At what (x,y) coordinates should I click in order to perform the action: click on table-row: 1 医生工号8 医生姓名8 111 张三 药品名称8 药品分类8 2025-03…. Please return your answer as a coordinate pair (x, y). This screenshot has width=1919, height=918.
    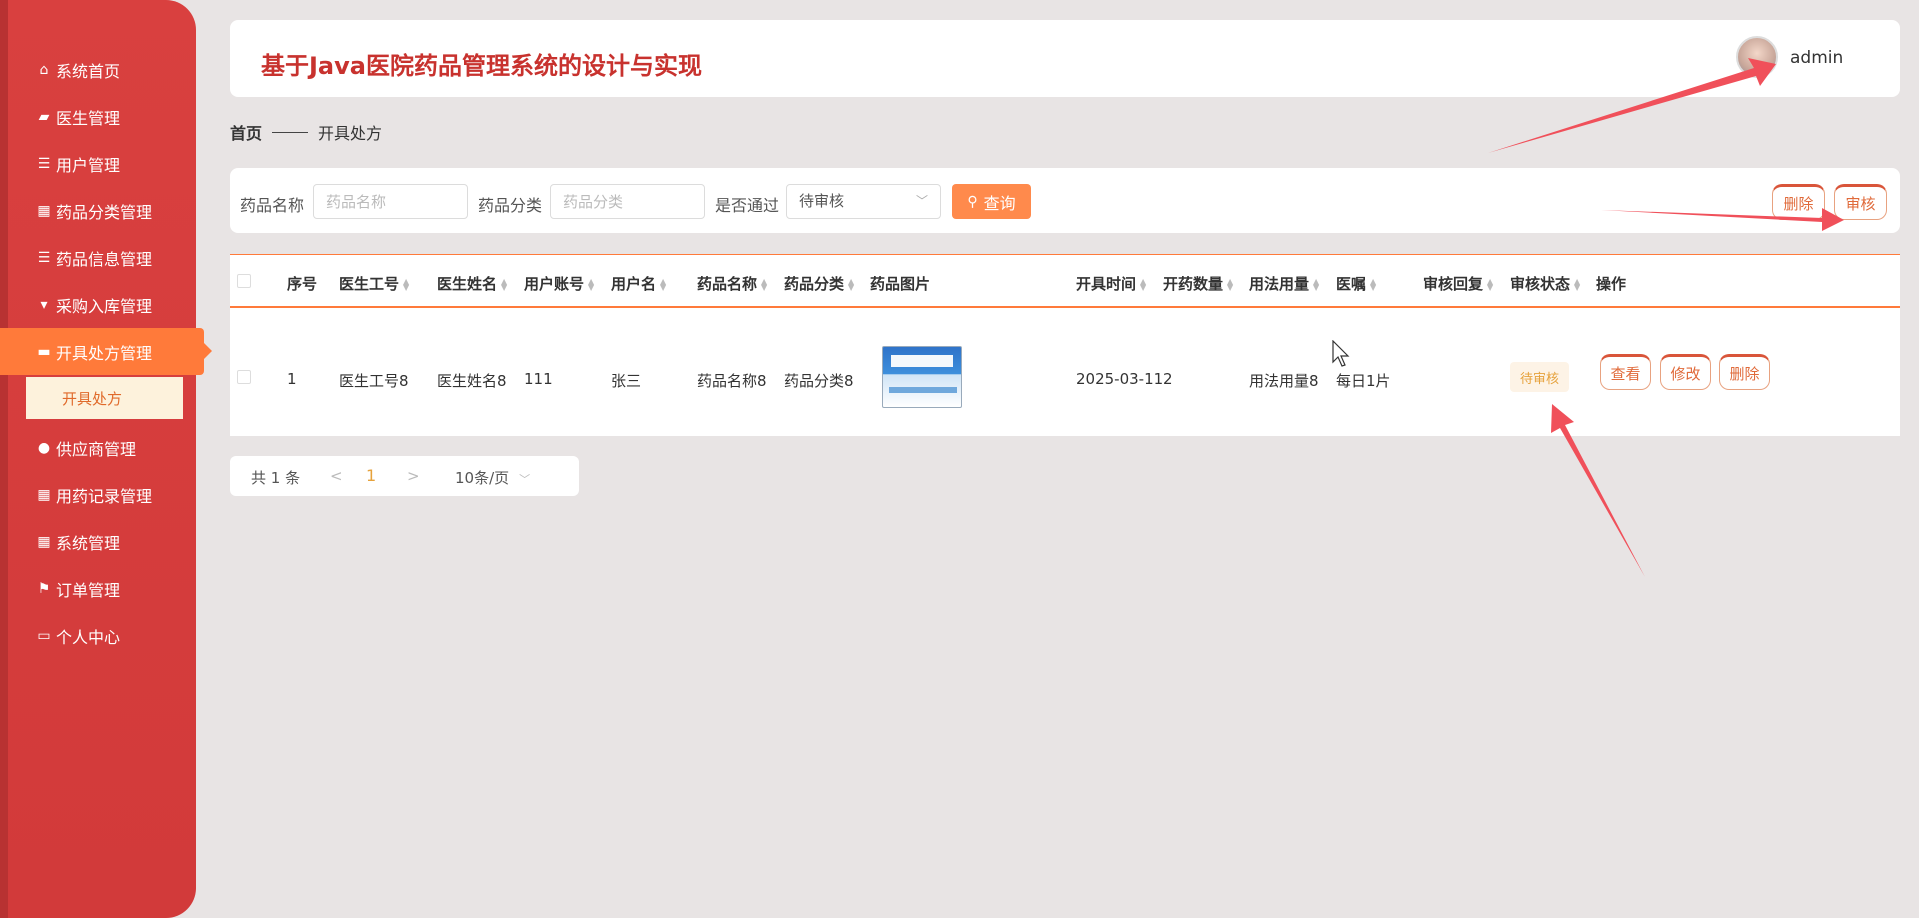
    Looking at the image, I should click on (1065, 377).